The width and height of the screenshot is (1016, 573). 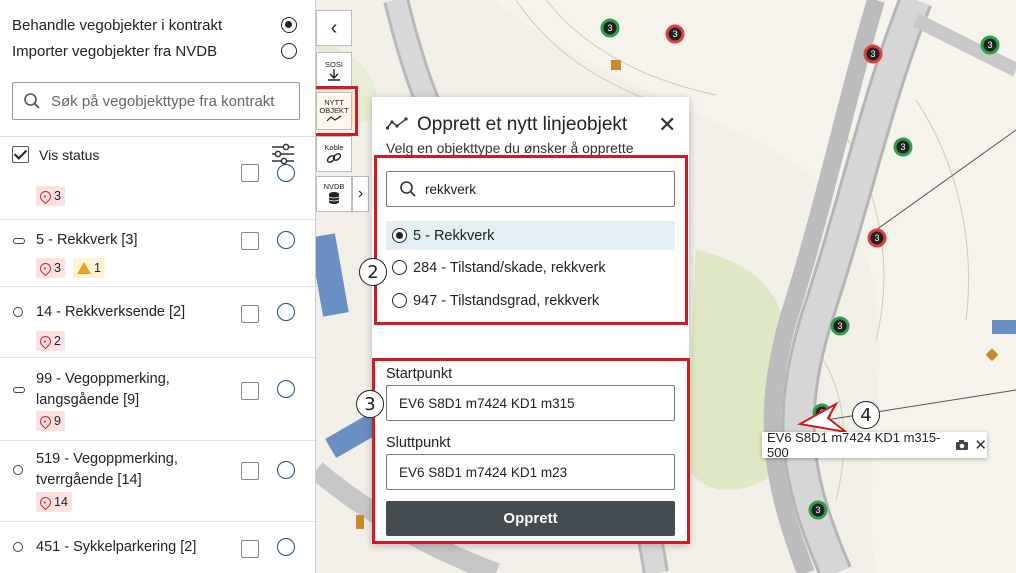 I want to click on search-placeholder: Søk på vegobjekttype fra kontrakt, so click(x=163, y=101).